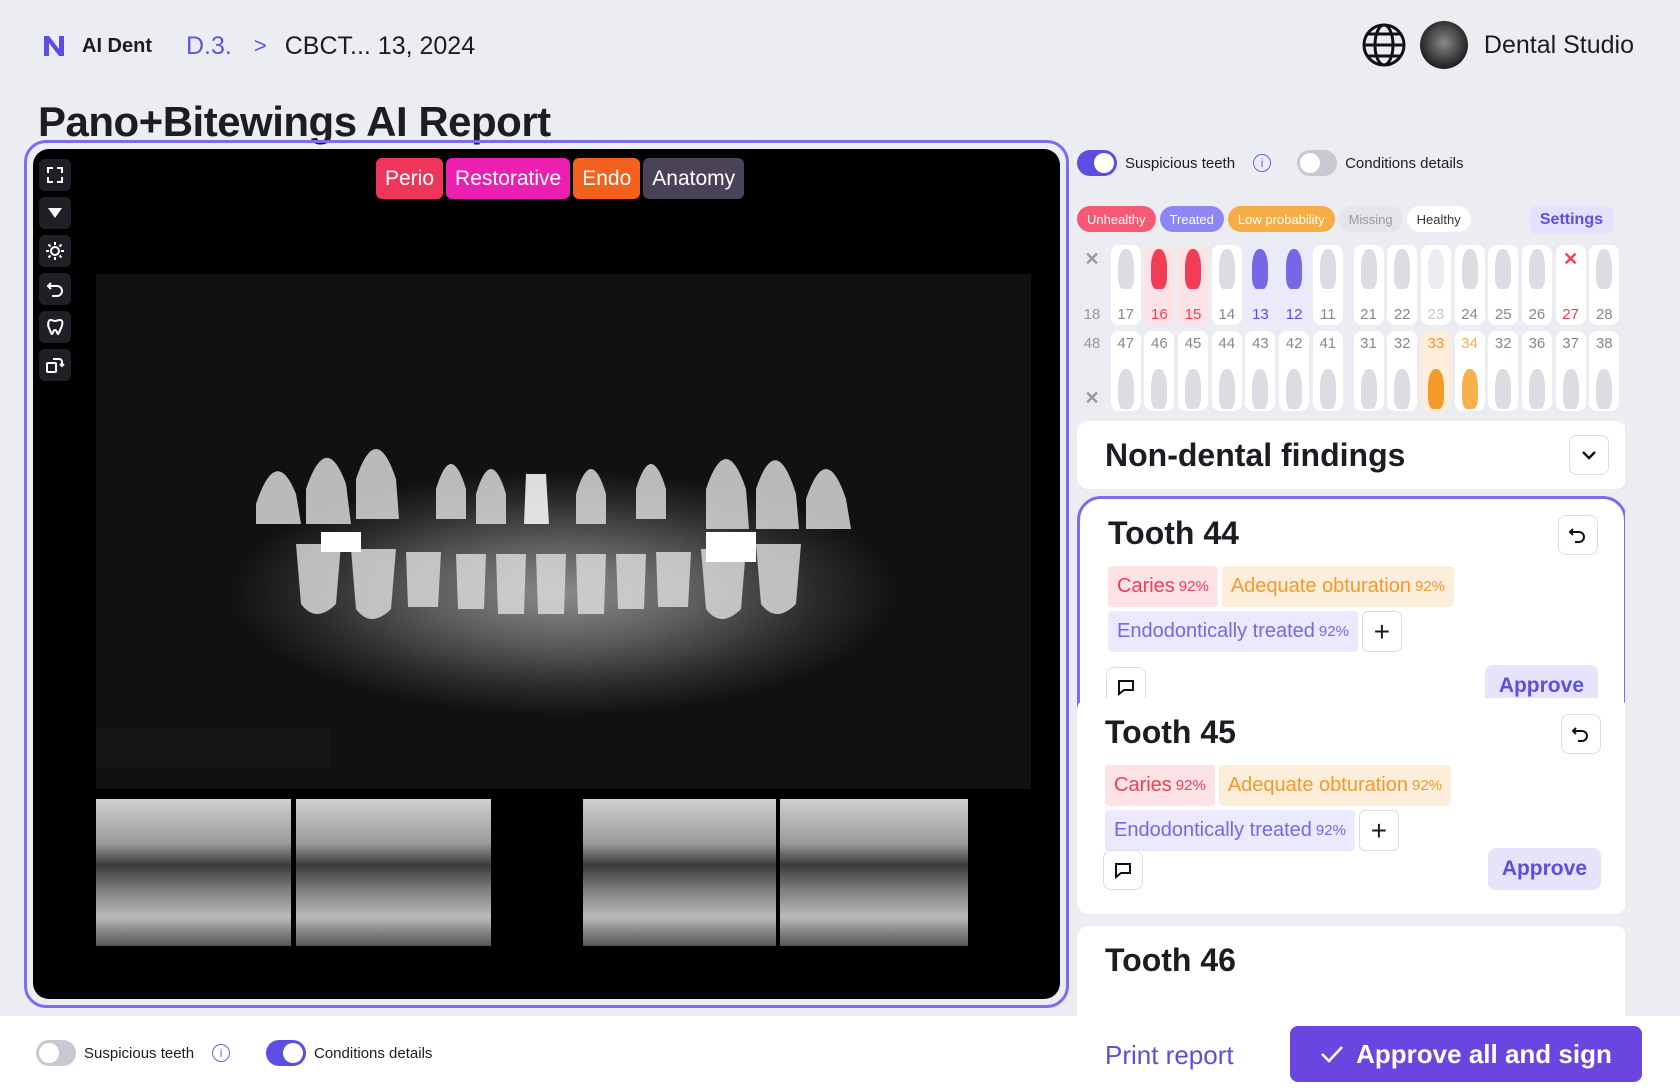  I want to click on non-dental-findings: Non-dental findings, so click(1351, 455).